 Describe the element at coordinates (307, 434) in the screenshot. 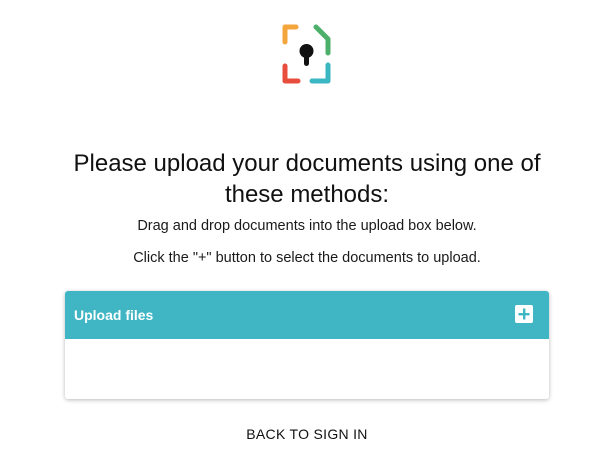

I see `back-to-sign-in-link: BACK TO SIGN IN` at that location.